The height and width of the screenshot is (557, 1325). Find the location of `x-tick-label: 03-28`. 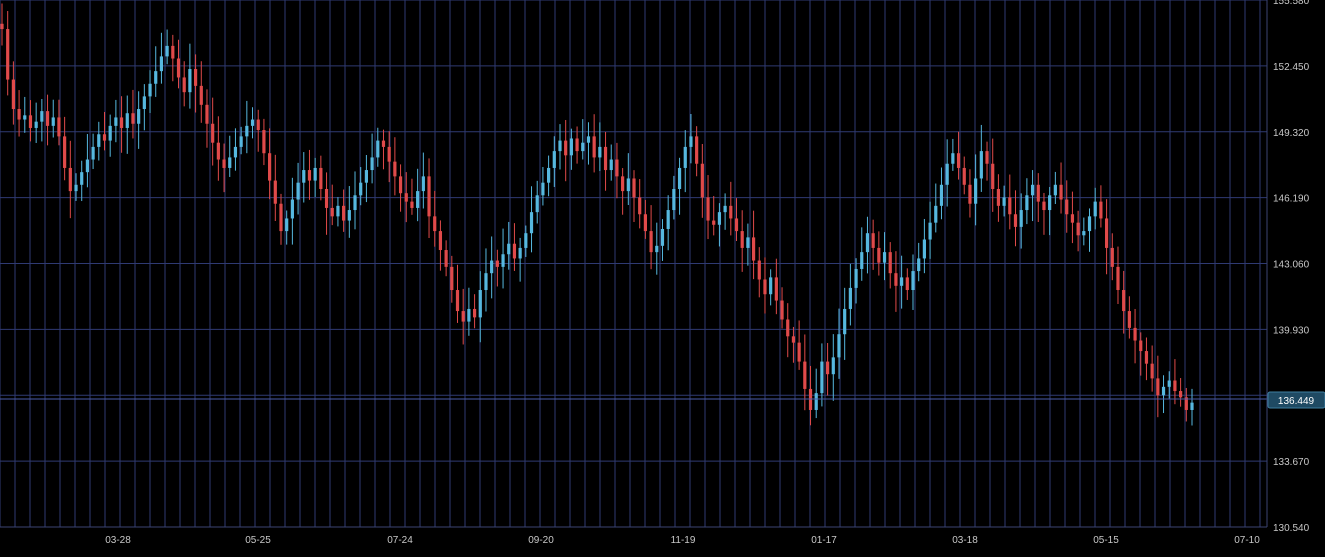

x-tick-label: 03-28 is located at coordinates (118, 540).